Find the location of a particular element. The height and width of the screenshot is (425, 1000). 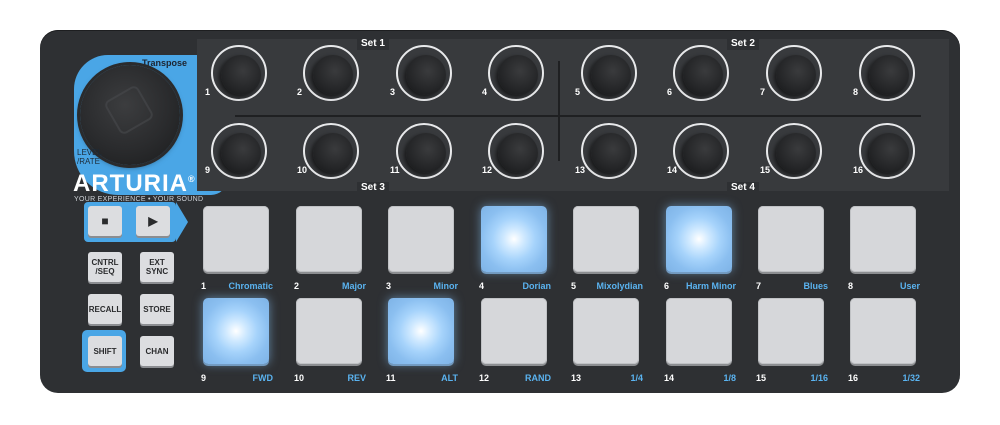

knob-number: 12 is located at coordinates (487, 170).